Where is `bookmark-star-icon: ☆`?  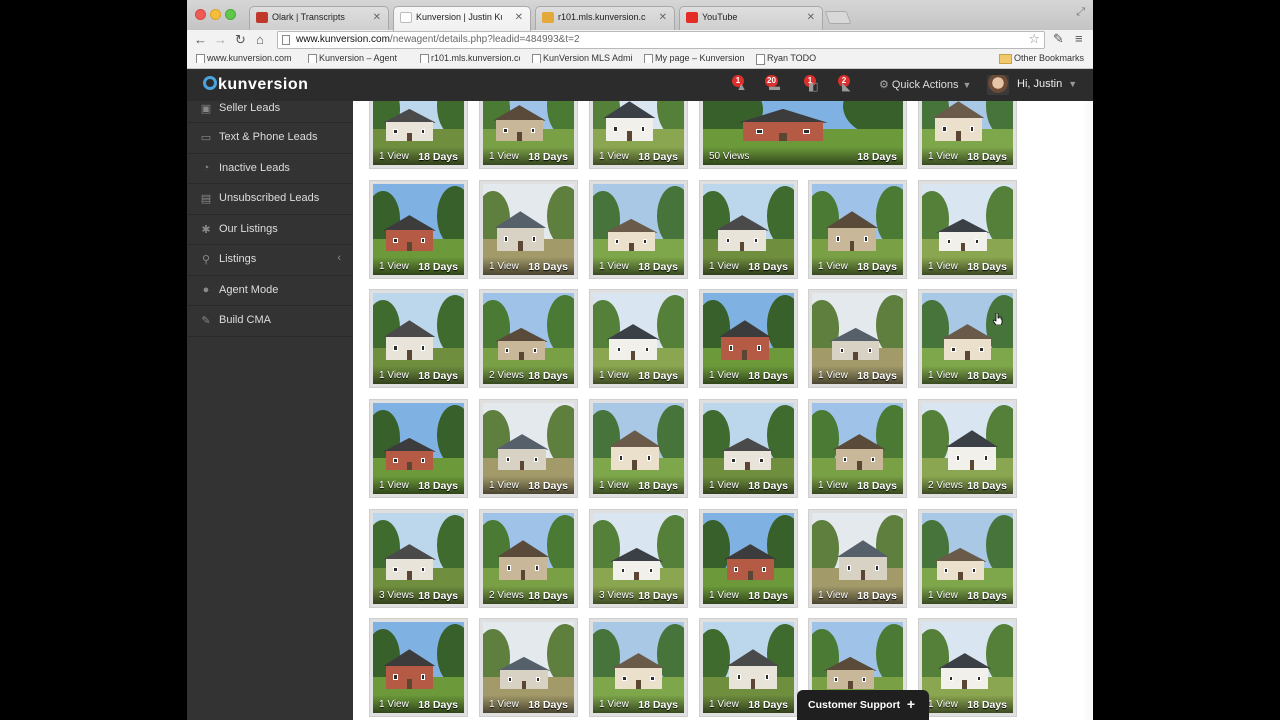 bookmark-star-icon: ☆ is located at coordinates (1034, 39).